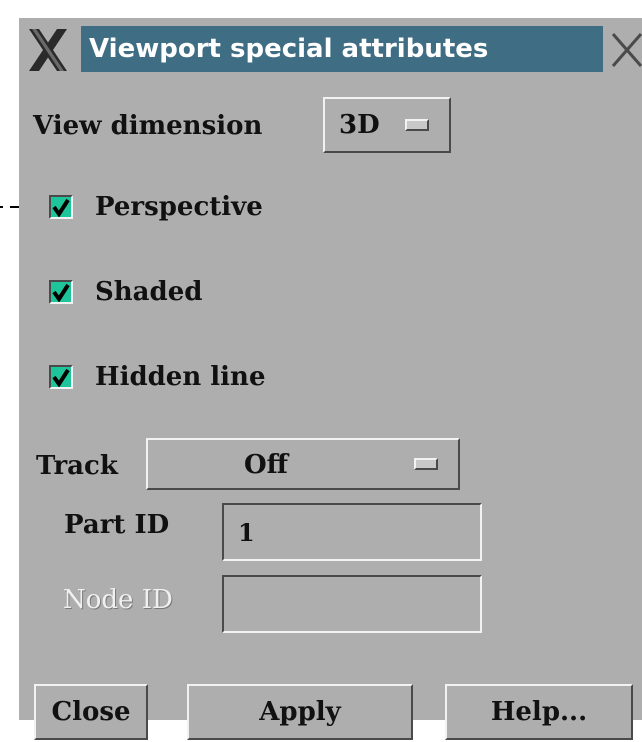 The image size is (642, 742). I want to click on part-id-input: 1, so click(352, 532).